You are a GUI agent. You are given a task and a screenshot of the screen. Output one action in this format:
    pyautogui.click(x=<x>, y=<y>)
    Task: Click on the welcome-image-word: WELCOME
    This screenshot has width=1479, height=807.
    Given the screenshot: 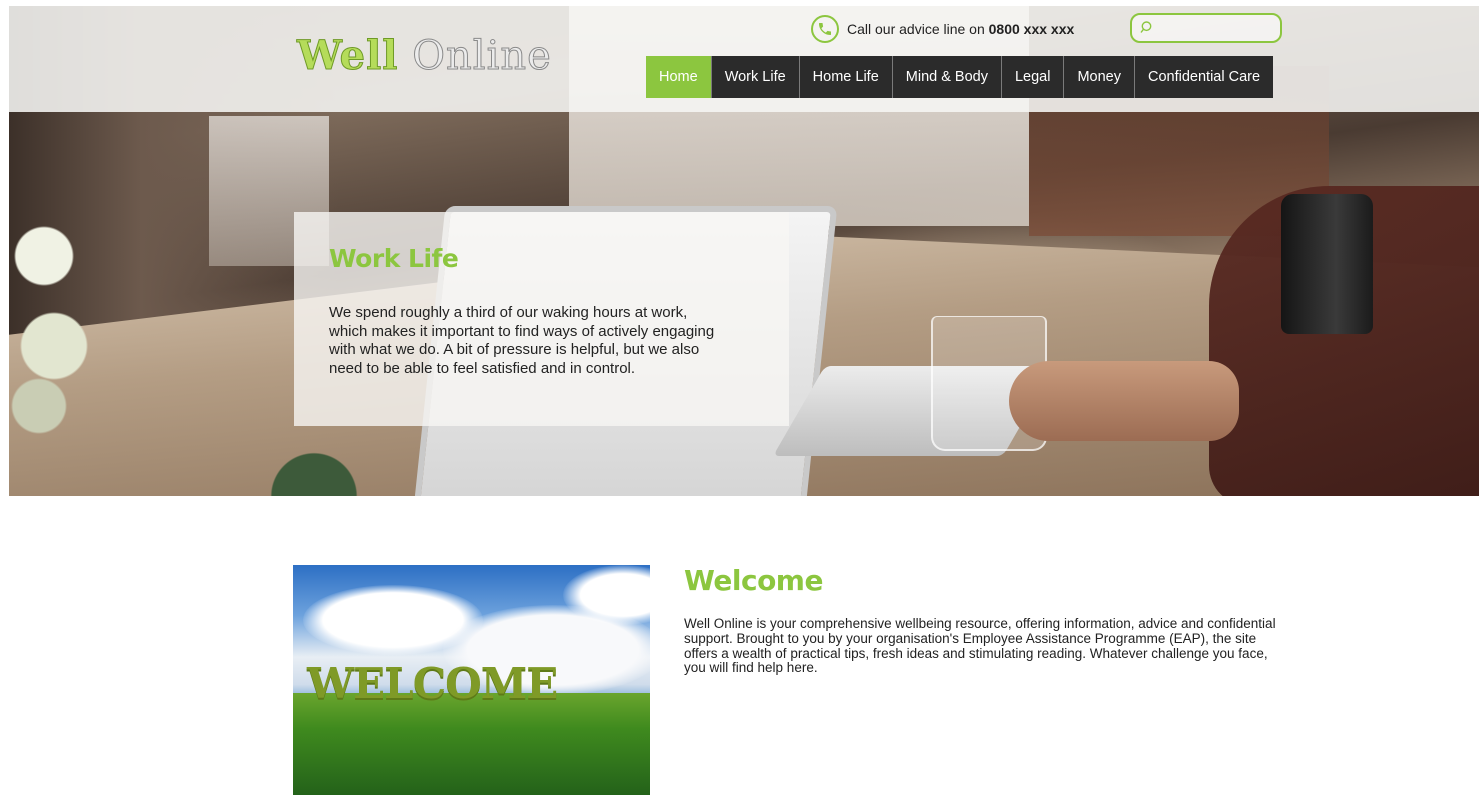 What is the action you would take?
    pyautogui.click(x=432, y=683)
    